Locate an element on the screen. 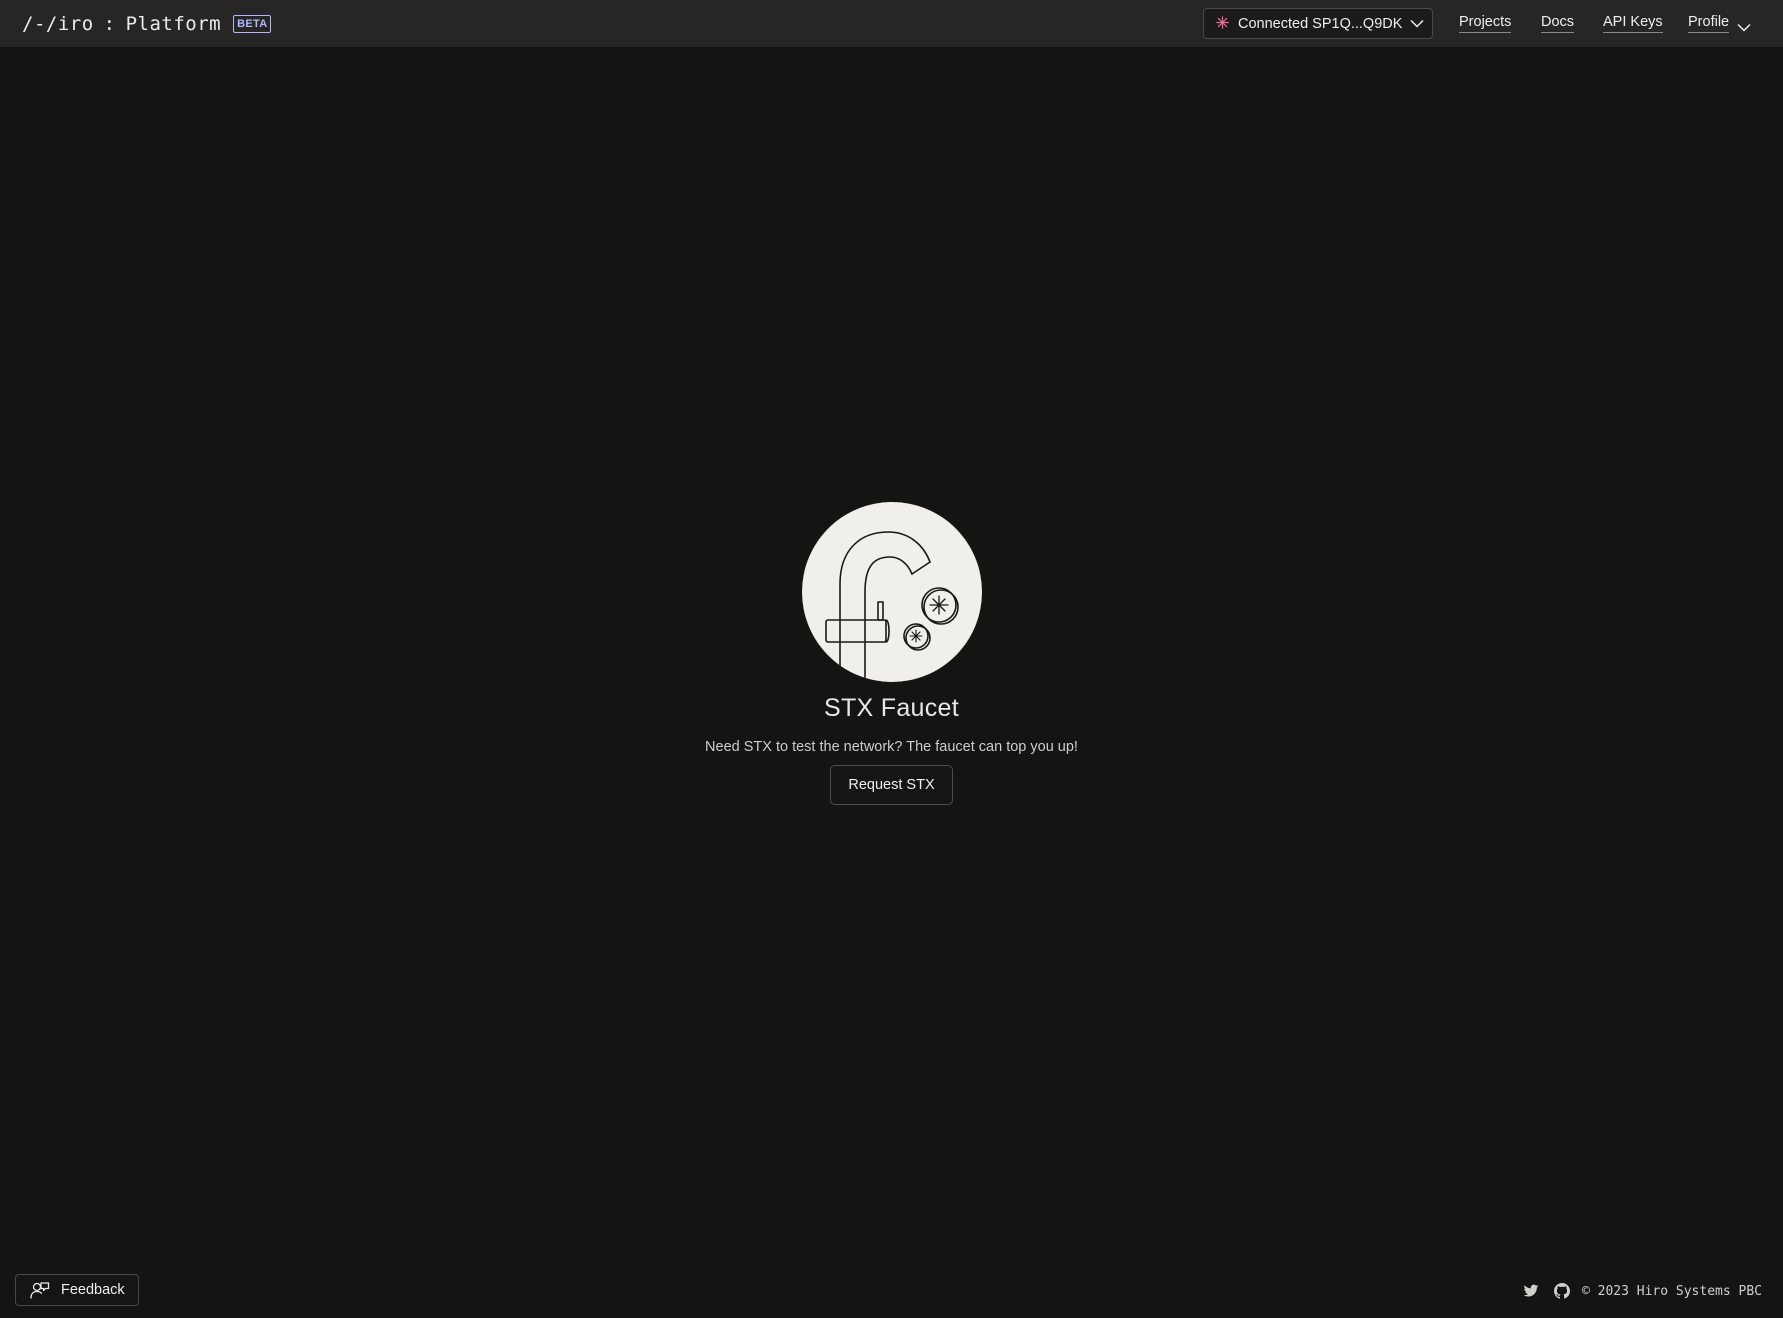 Image resolution: width=1783 pixels, height=1318 pixels. product-name: Platform is located at coordinates (173, 23).